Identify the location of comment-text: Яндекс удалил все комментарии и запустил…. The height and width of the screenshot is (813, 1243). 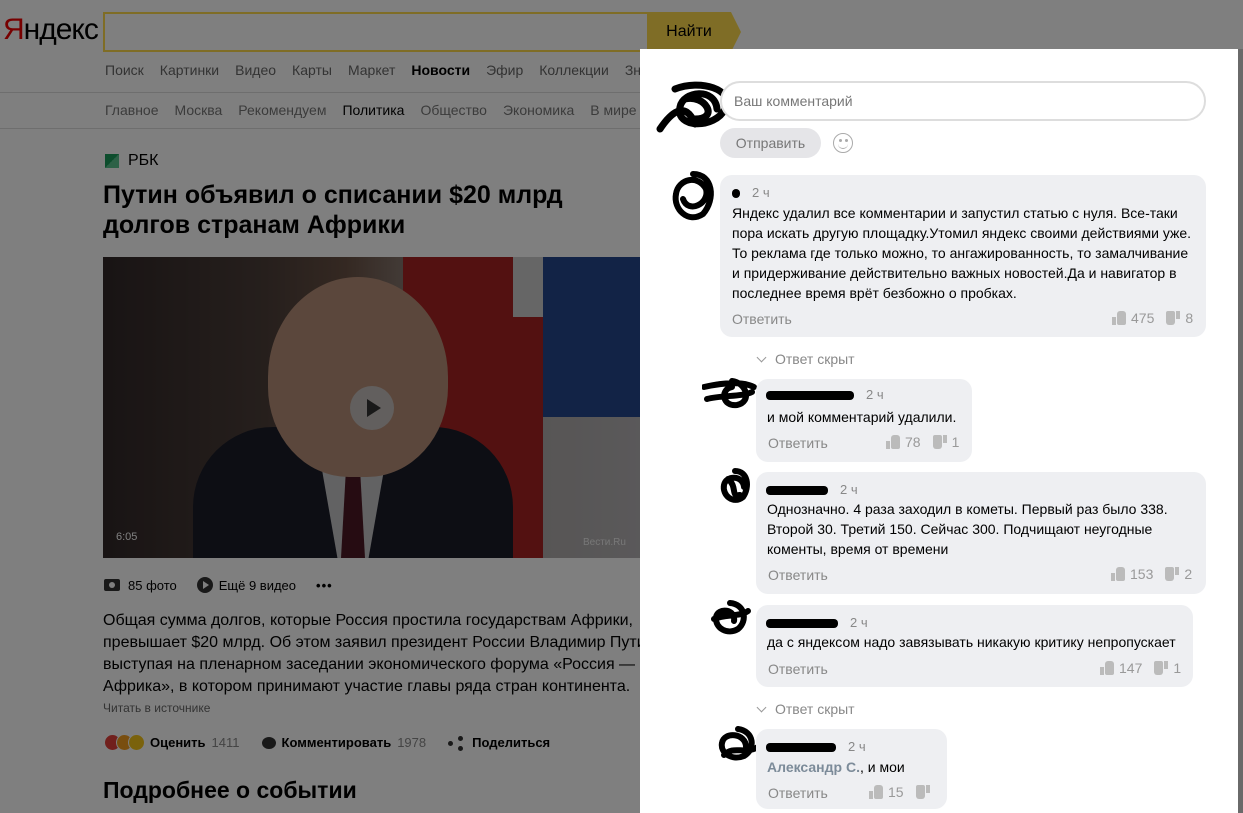
(962, 253).